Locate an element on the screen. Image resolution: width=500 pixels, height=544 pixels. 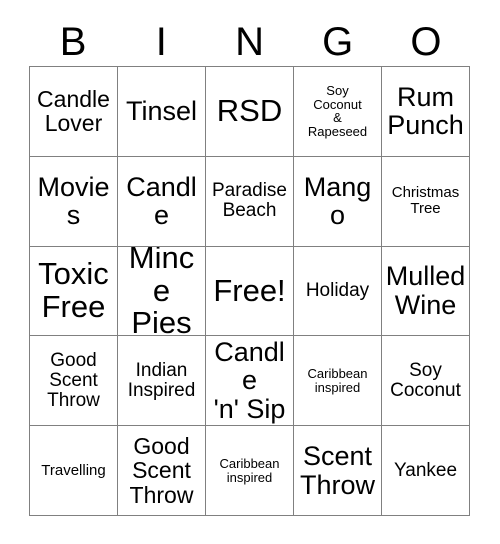
bingo-header-letter-n: N is located at coordinates (249, 42).